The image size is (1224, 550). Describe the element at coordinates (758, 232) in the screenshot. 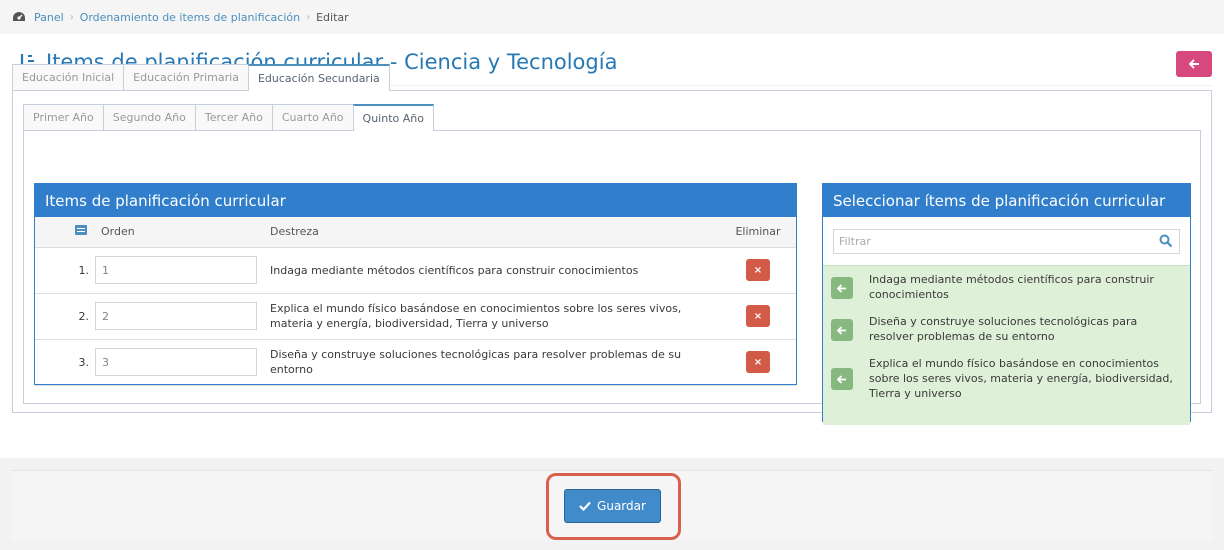

I see `column-header-eliminar: Eliminar` at that location.